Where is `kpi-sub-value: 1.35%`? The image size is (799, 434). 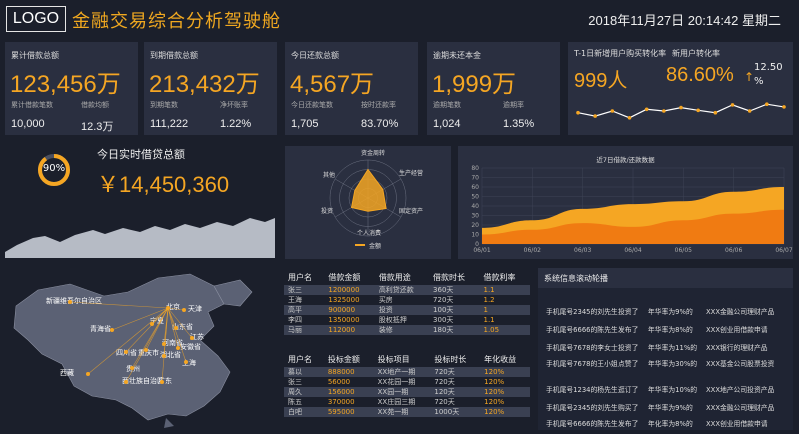 kpi-sub-value: 1.35% is located at coordinates (519, 124).